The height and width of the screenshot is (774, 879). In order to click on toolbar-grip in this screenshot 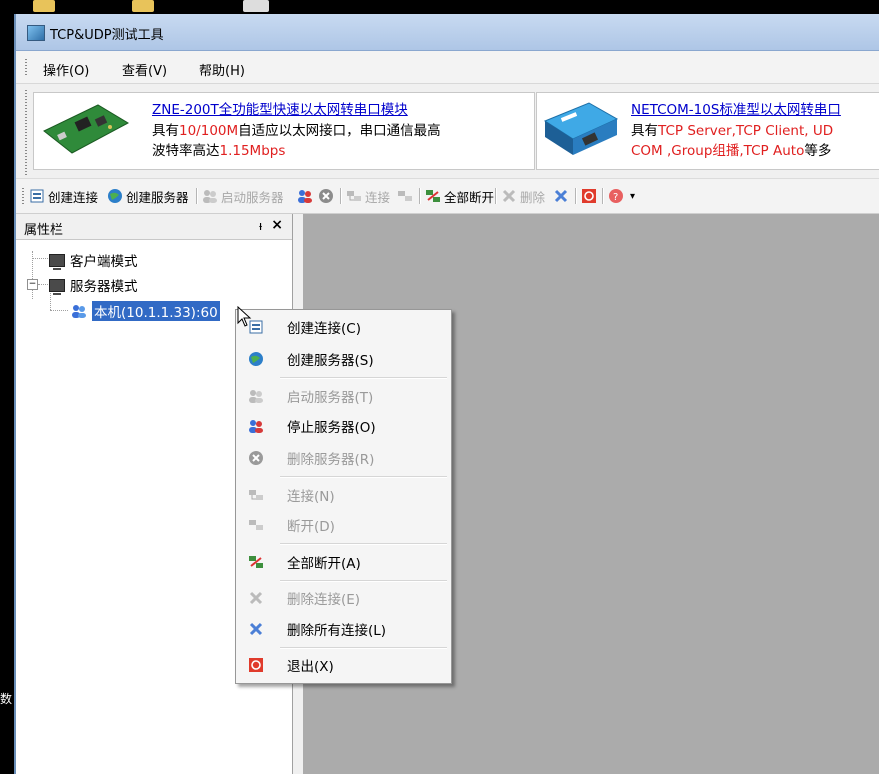, I will do `click(23, 196)`.